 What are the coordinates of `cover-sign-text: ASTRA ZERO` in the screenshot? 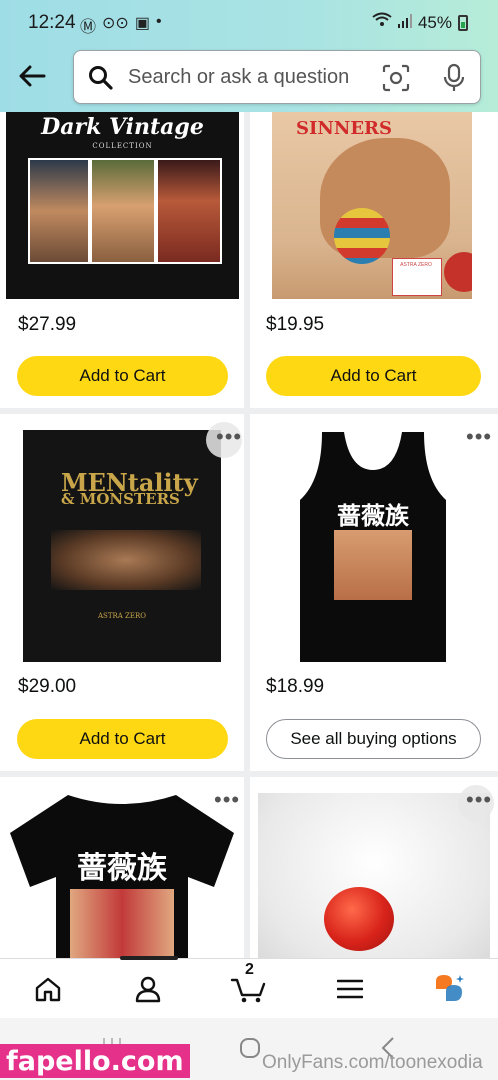 It's located at (416, 265).